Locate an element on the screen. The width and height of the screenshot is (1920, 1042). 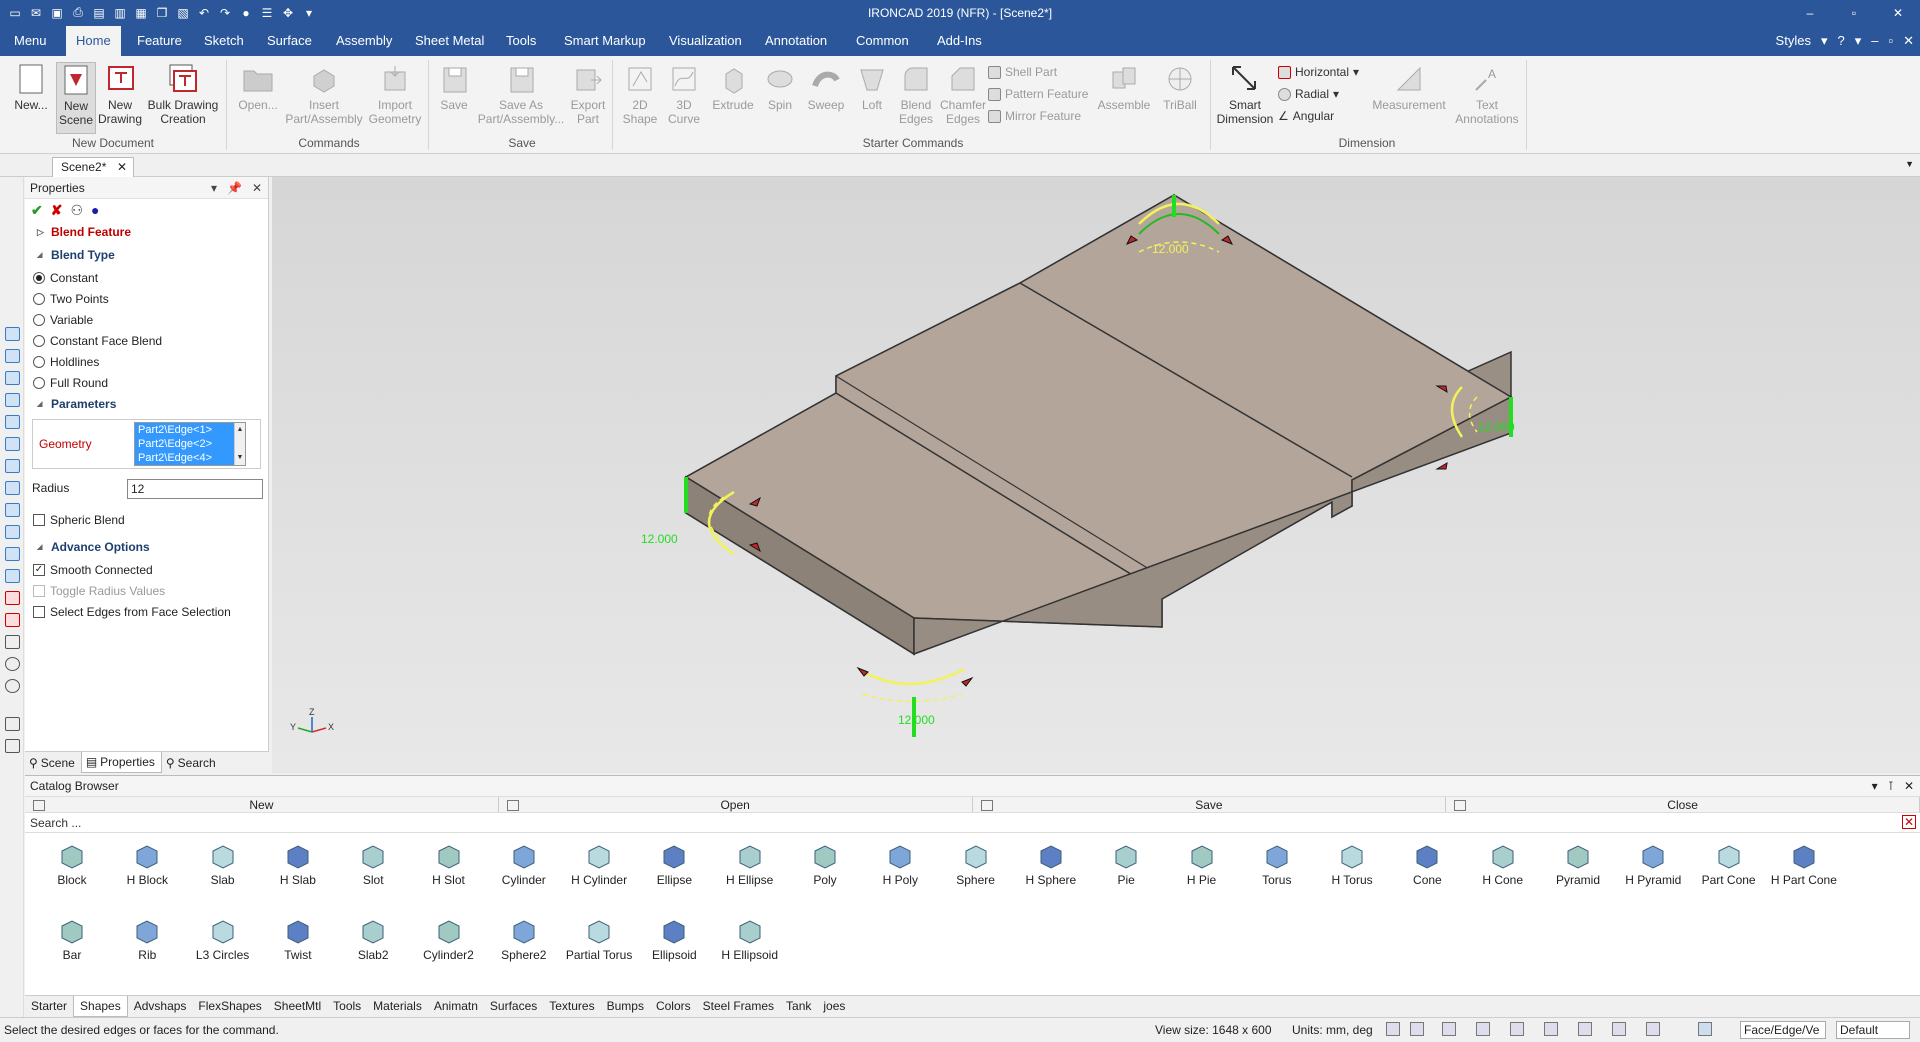
accept-check-icon: ✔ is located at coordinates (37, 210).